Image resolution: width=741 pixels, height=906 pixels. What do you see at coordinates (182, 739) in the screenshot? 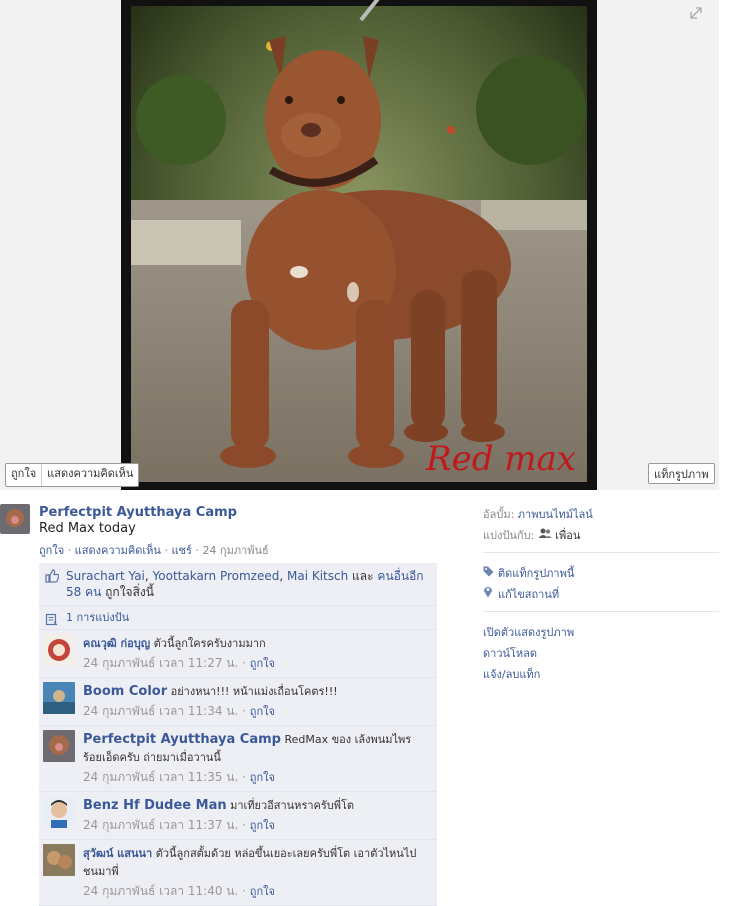
I see `commenter-name: Perfectpit Ayutthaya Camp` at bounding box center [182, 739].